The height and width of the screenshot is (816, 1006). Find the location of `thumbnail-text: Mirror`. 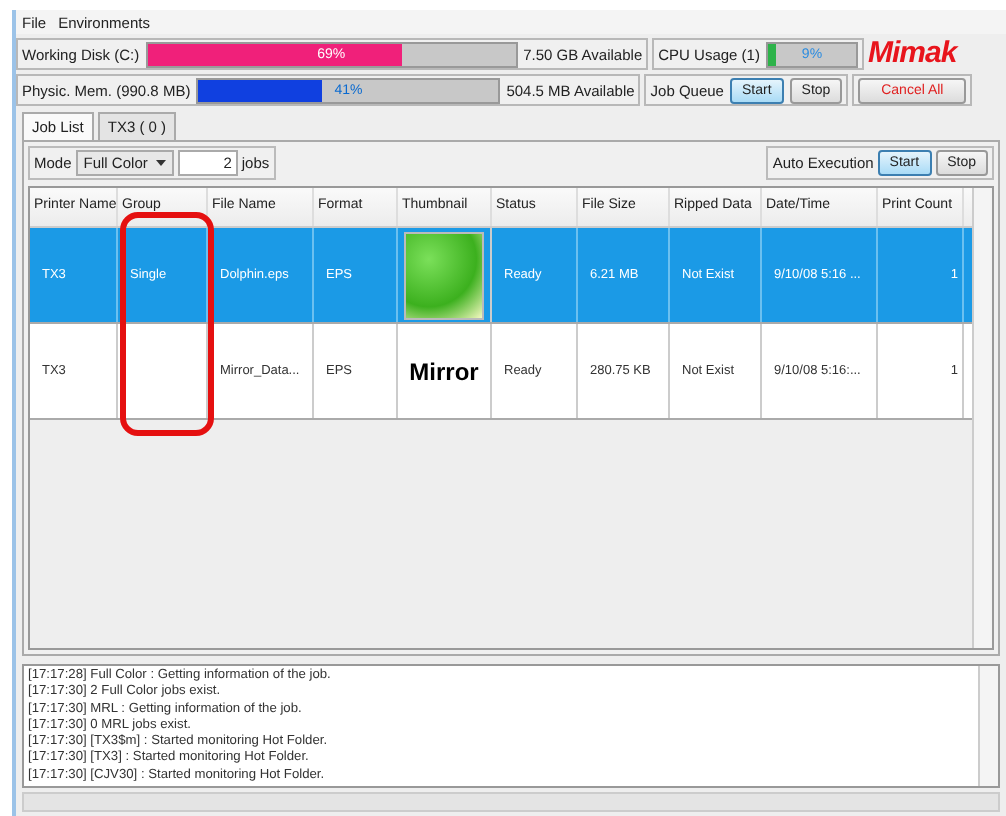

thumbnail-text: Mirror is located at coordinates (444, 371).